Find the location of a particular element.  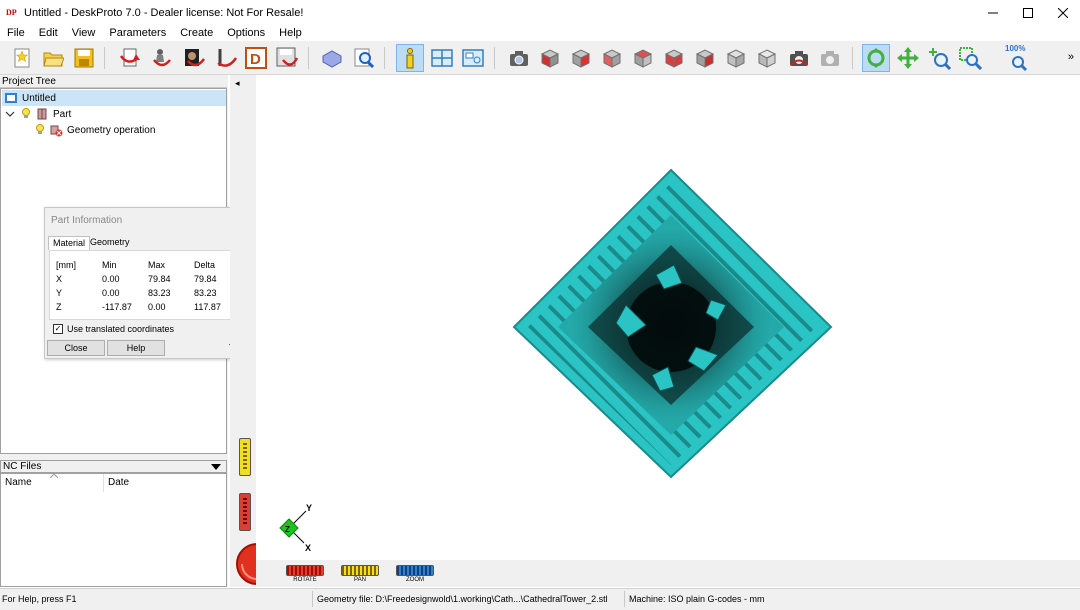

menu-help: Help is located at coordinates (290, 33).